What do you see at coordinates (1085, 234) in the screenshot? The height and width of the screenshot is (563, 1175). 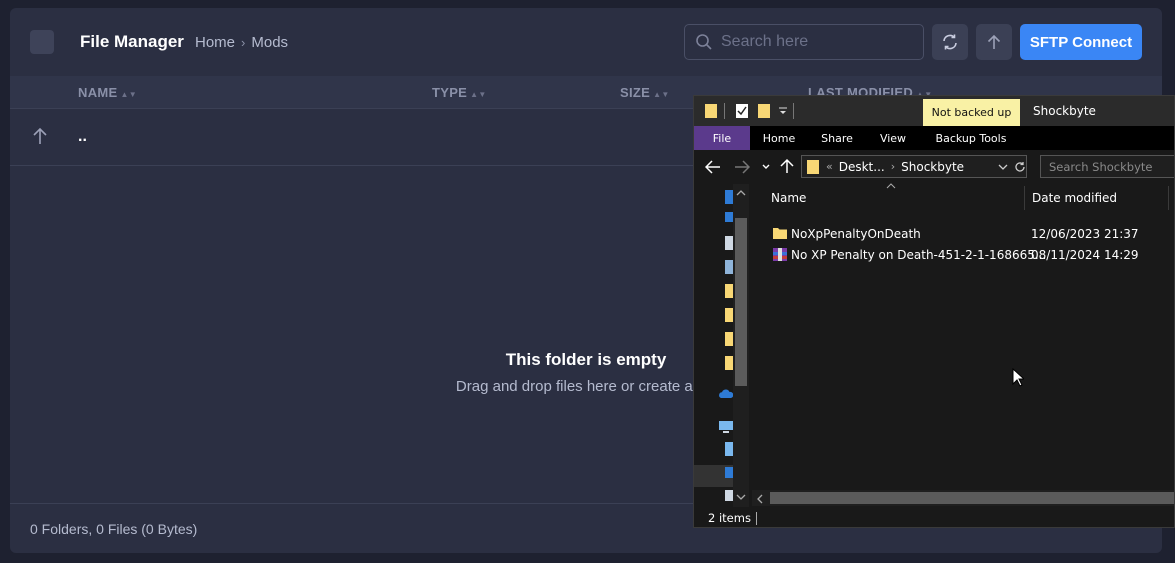 I see `file-date: 12/06/2023 21:37` at bounding box center [1085, 234].